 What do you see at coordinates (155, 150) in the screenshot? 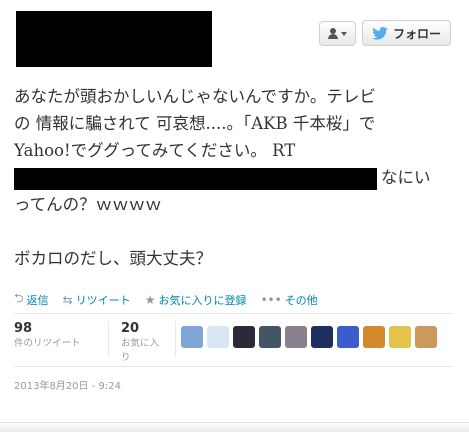
I see `tweet-line: Yahoo!でググってみてください。 RT` at bounding box center [155, 150].